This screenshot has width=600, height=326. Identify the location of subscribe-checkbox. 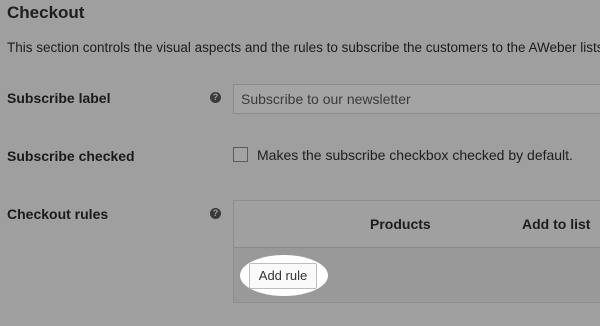
(240, 154).